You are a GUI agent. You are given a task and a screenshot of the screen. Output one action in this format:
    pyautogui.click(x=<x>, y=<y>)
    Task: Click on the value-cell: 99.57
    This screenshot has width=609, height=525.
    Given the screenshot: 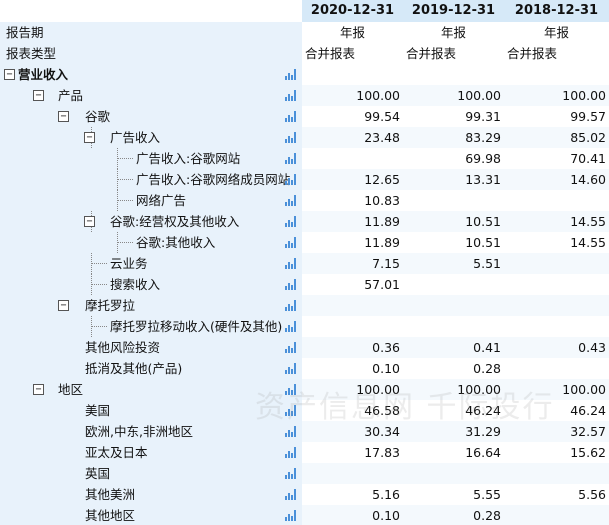 What is the action you would take?
    pyautogui.click(x=556, y=116)
    